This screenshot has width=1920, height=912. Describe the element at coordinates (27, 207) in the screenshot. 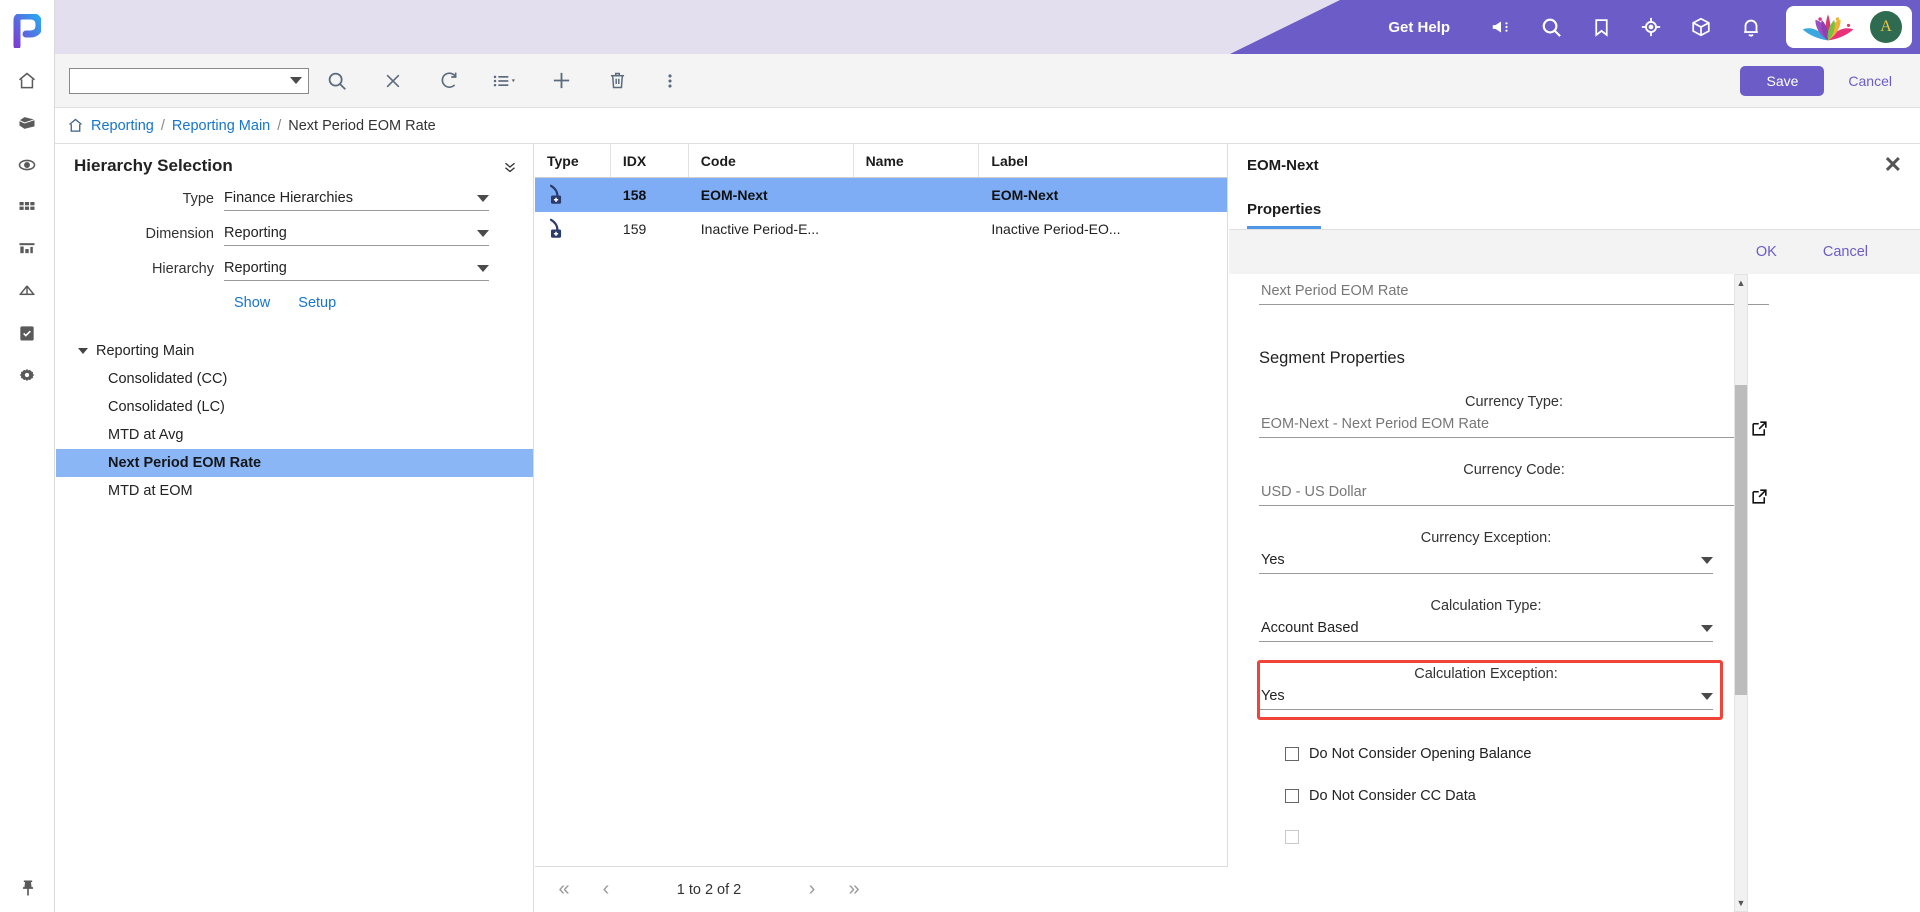

I see `sidebar-item-grid` at that location.